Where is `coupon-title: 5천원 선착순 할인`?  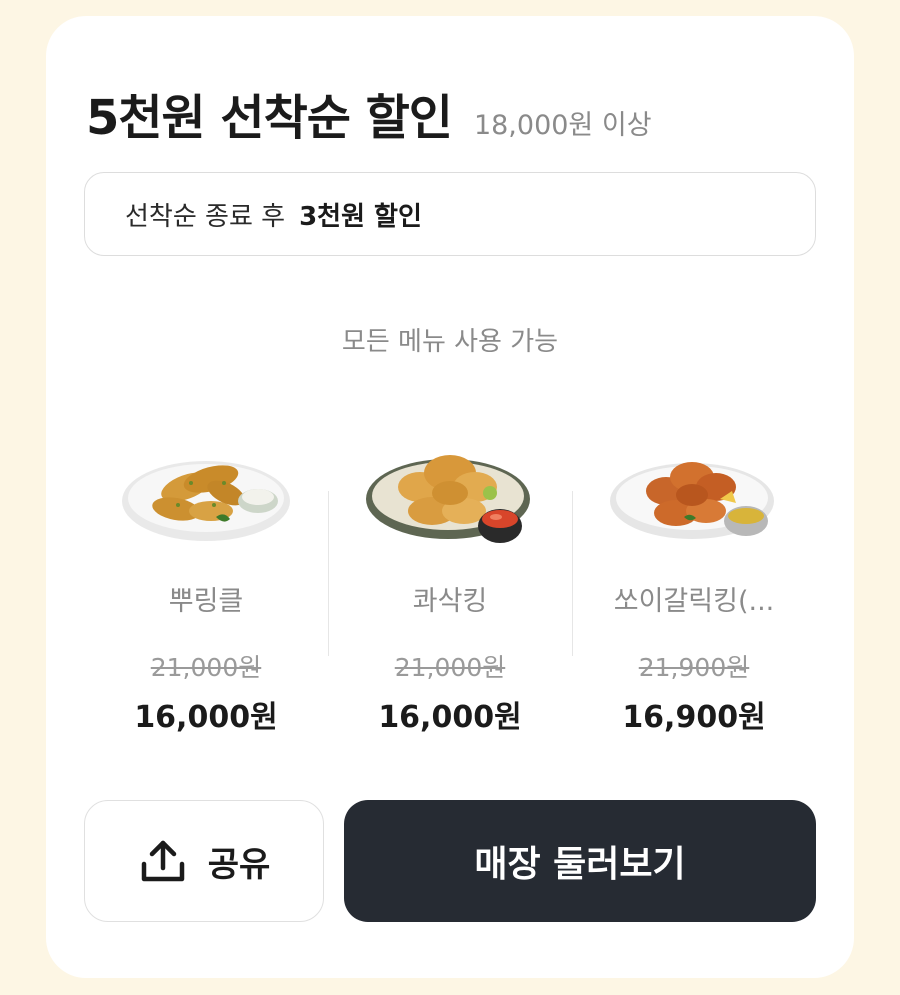 coupon-title: 5천원 선착순 할인 is located at coordinates (269, 118).